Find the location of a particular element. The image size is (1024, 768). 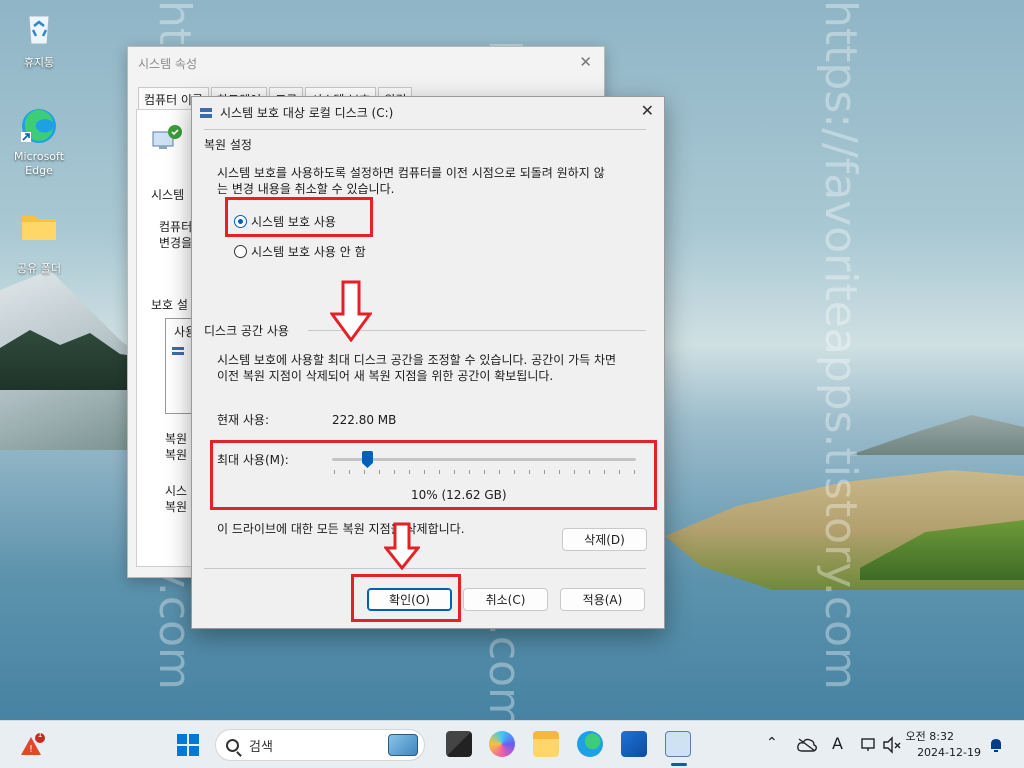

radio-disable-protection: 시스템 보호 사용 안 함 is located at coordinates (300, 251).